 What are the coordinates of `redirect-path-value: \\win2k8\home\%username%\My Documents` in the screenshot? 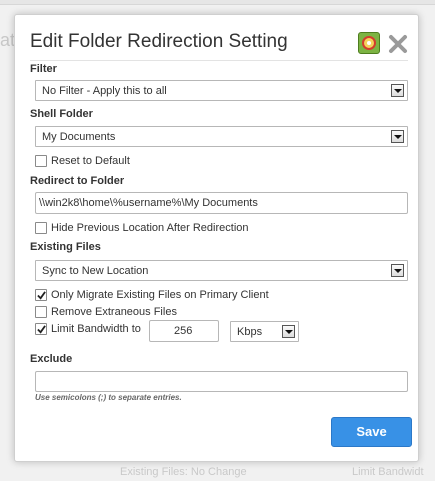 It's located at (148, 203).